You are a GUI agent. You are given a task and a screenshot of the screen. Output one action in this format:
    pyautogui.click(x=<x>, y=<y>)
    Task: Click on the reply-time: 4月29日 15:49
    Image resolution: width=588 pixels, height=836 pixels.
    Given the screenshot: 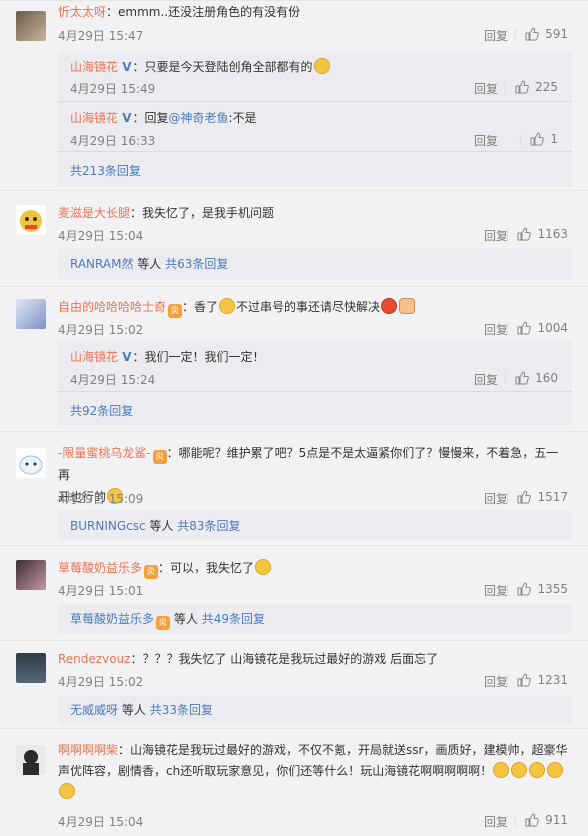 What is the action you would take?
    pyautogui.click(x=113, y=89)
    